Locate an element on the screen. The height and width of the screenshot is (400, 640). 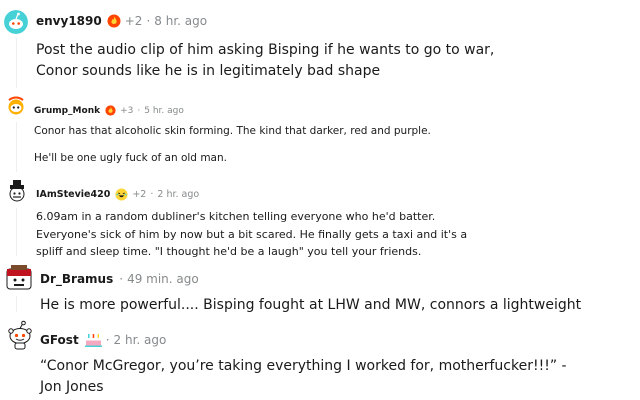
username: IAmStevie420 is located at coordinates (73, 194).